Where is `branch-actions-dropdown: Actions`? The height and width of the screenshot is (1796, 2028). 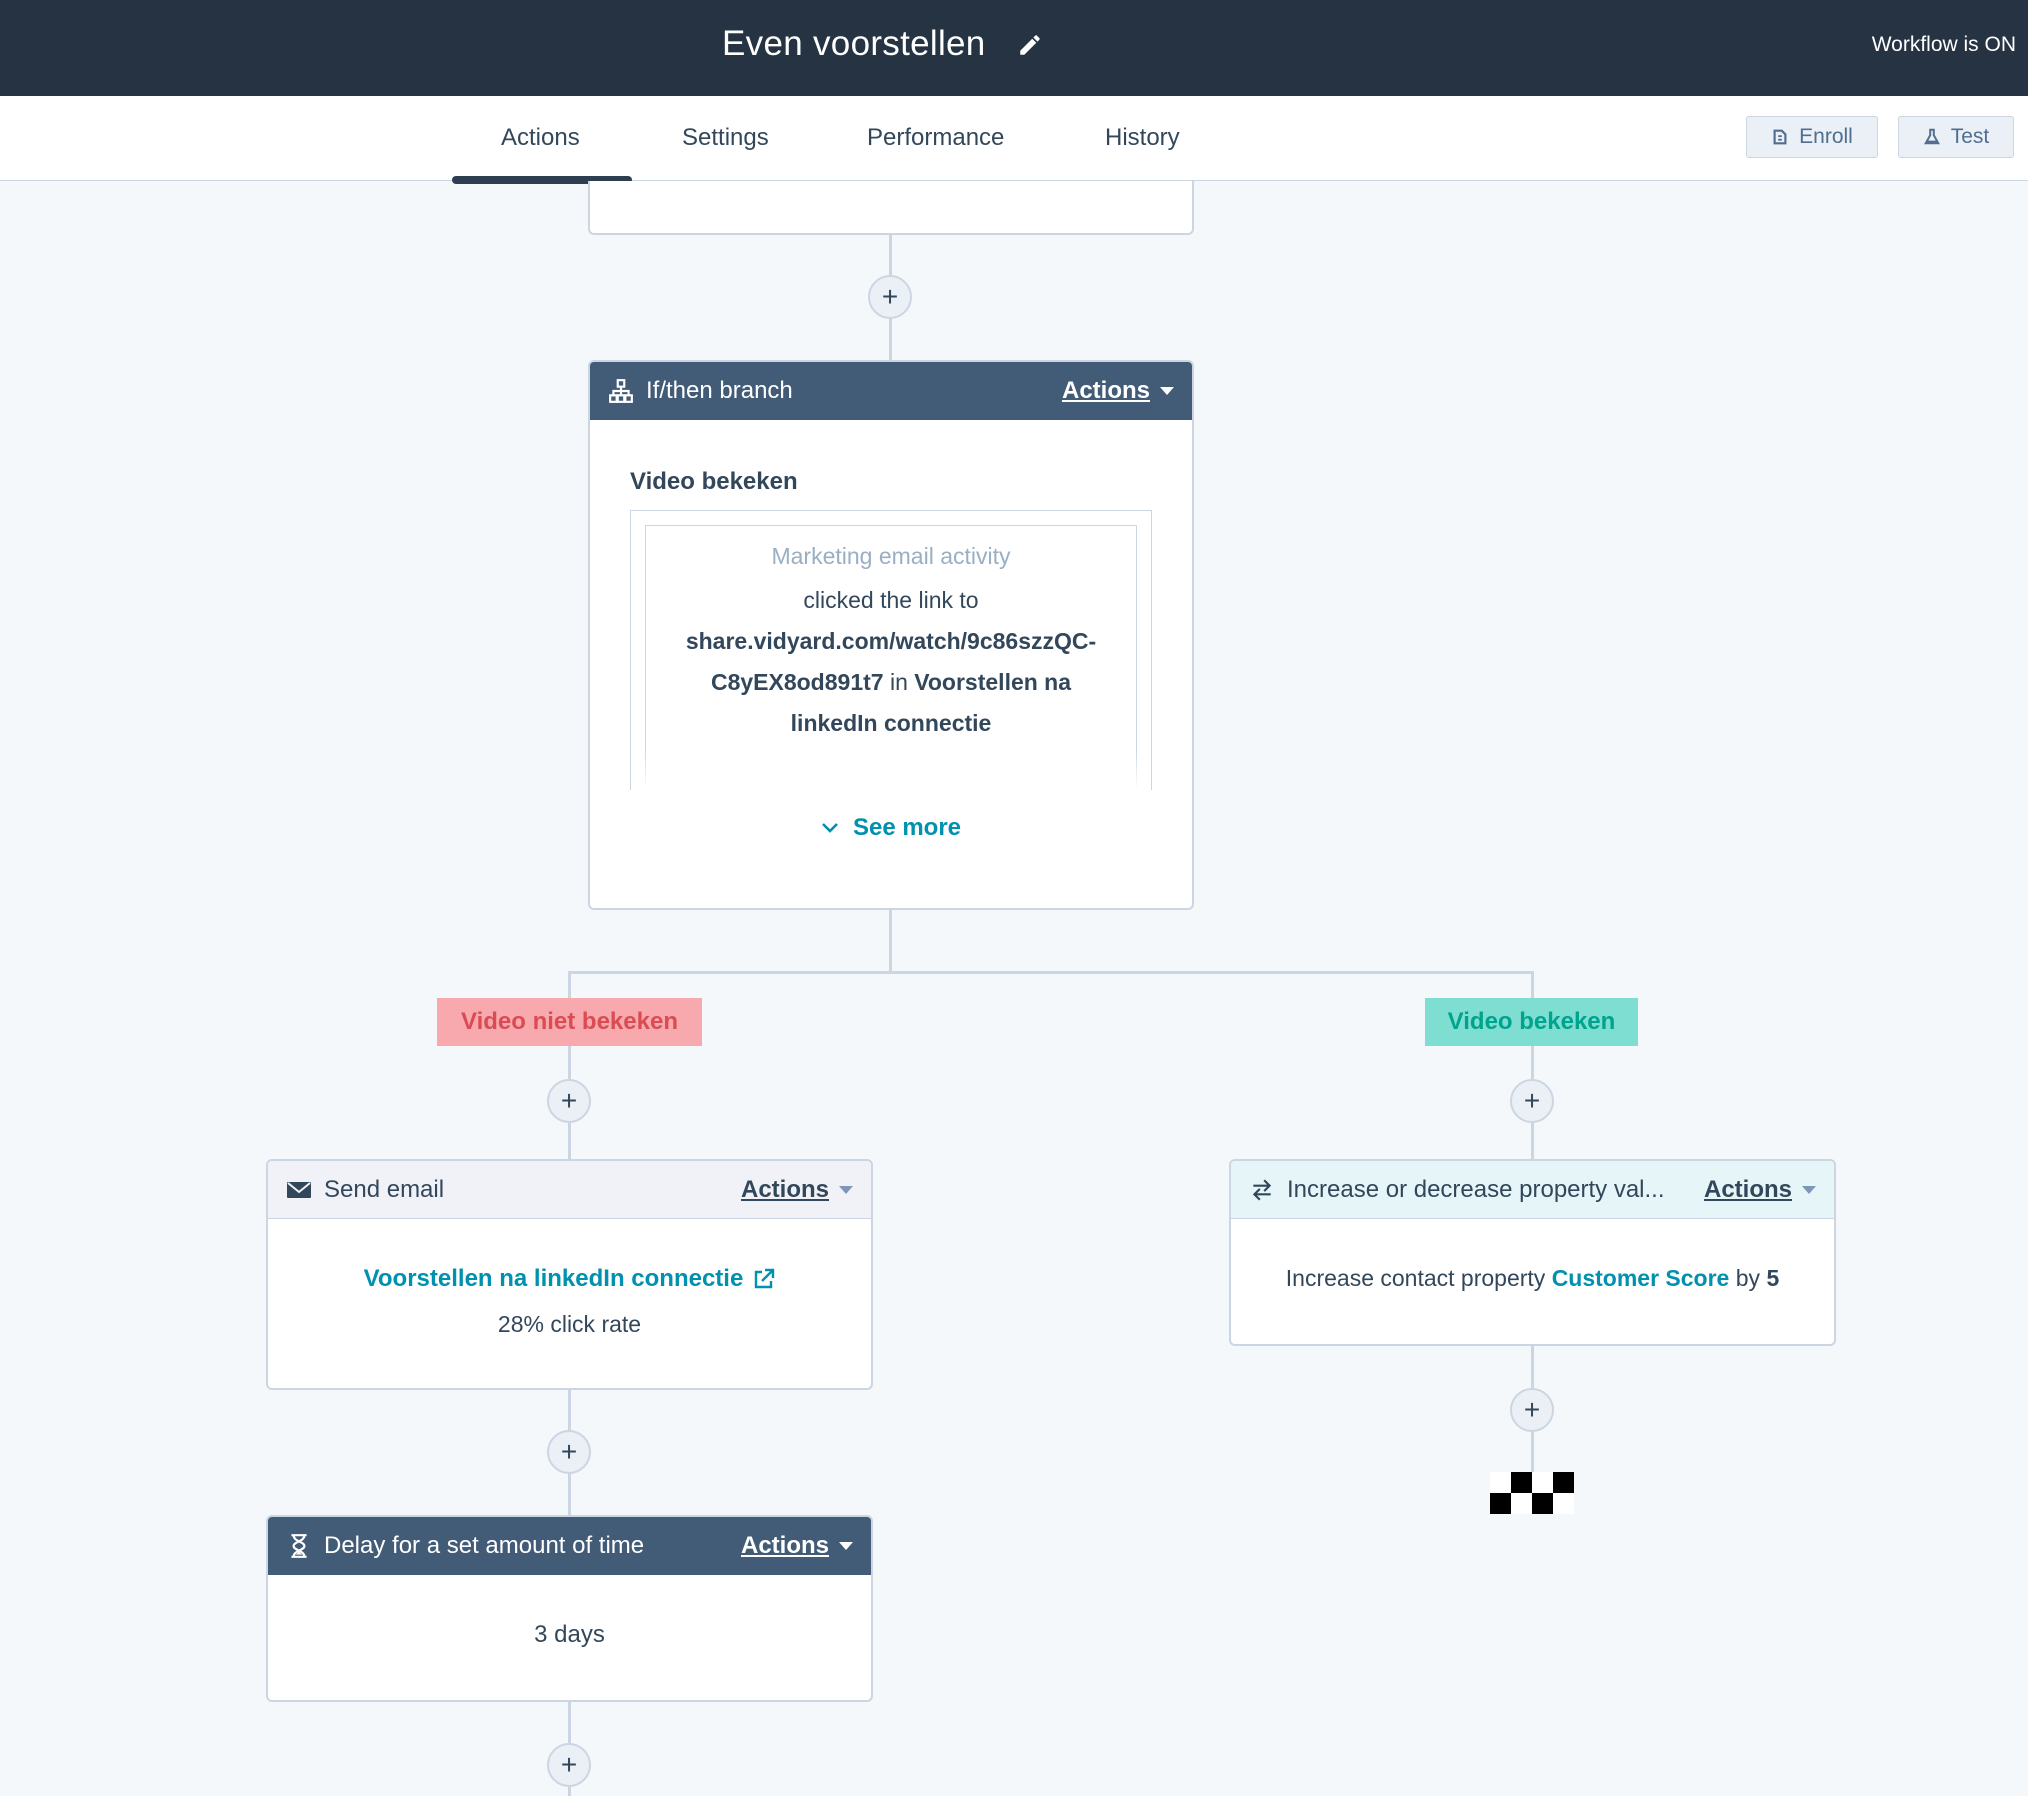 branch-actions-dropdown: Actions is located at coordinates (1118, 391).